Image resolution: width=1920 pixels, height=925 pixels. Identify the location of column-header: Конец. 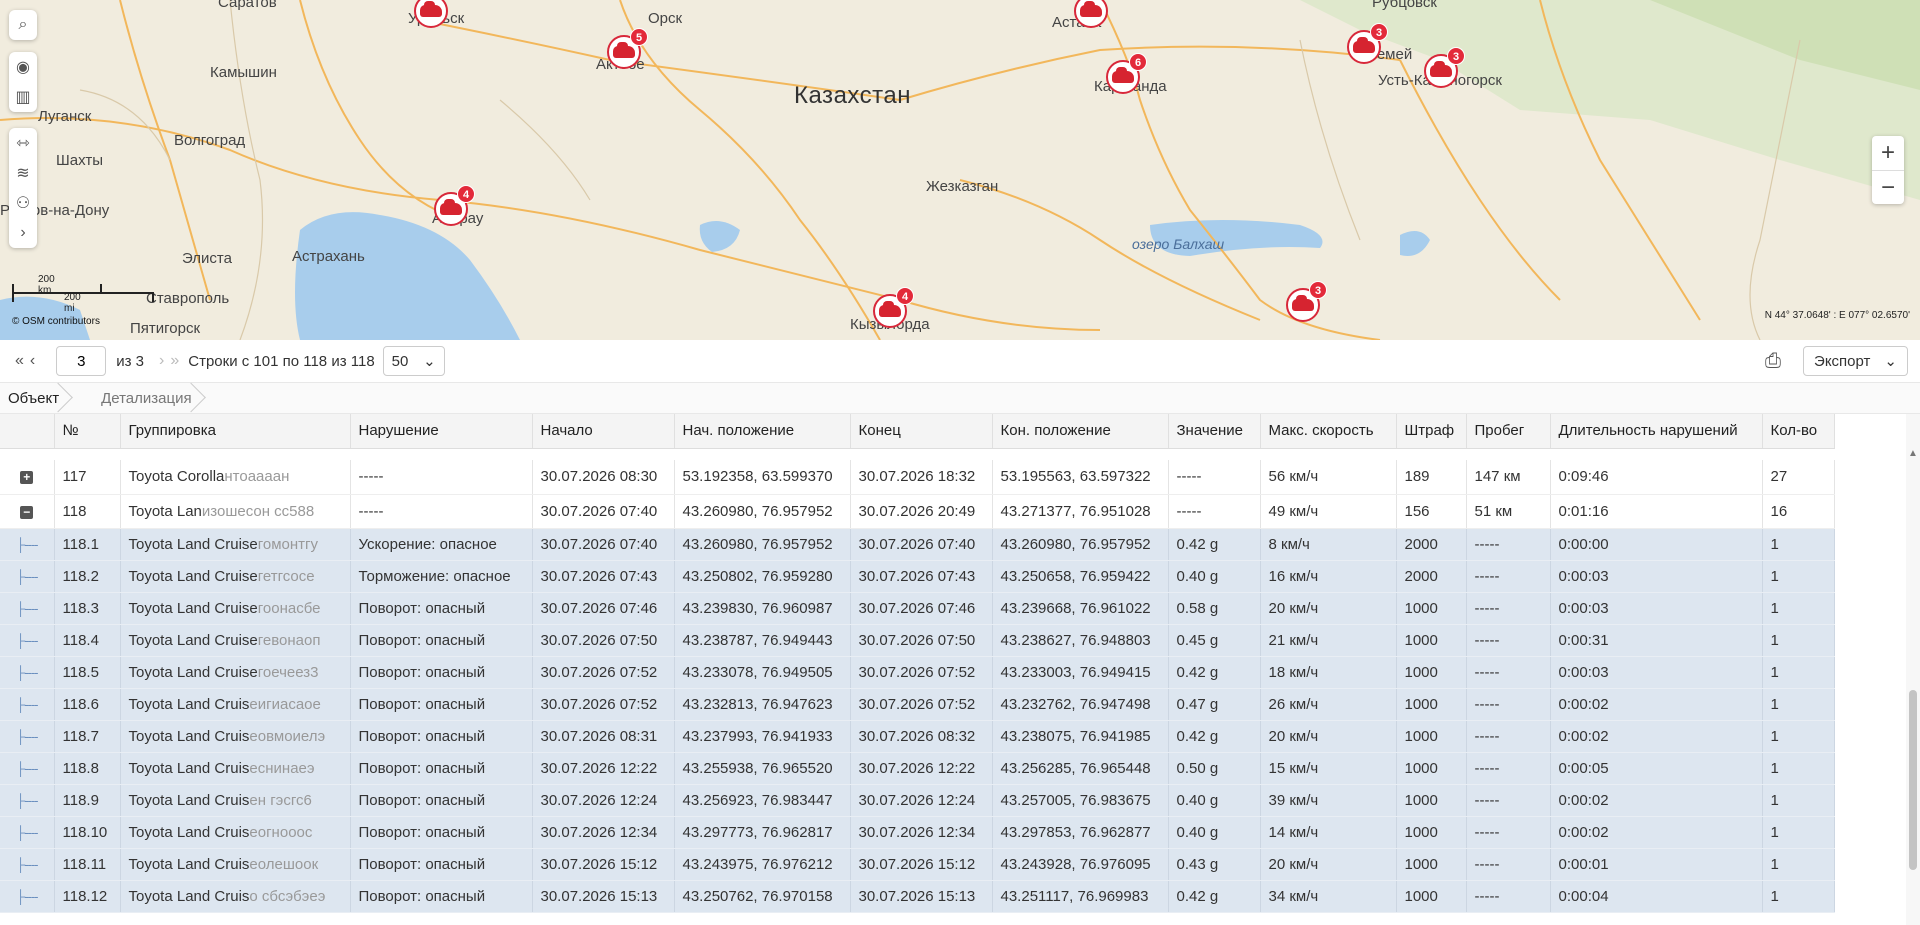
(921, 431).